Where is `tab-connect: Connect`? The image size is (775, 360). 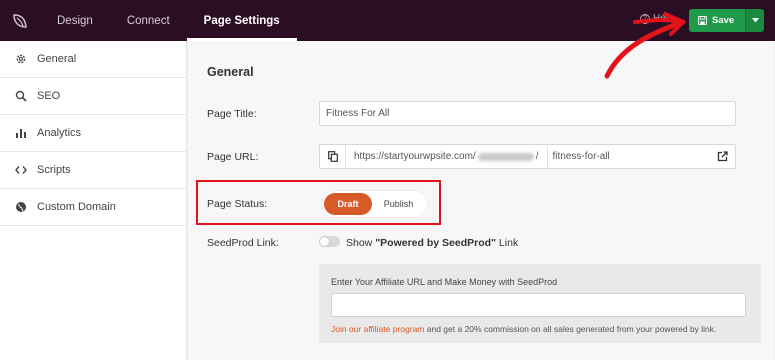 tab-connect: Connect is located at coordinates (148, 20).